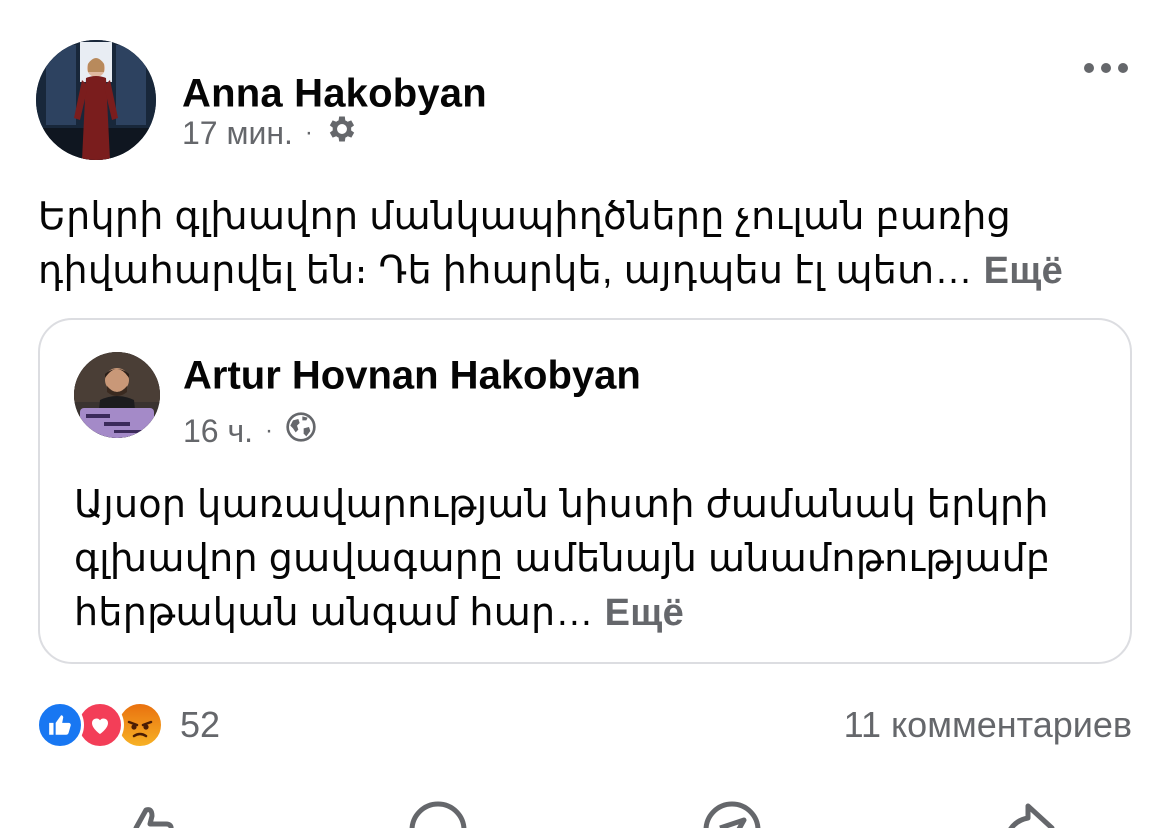 The width and height of the screenshot is (1170, 828). I want to click on post-header: Anna Hakobyan 17 мин. ·, so click(586, 102).